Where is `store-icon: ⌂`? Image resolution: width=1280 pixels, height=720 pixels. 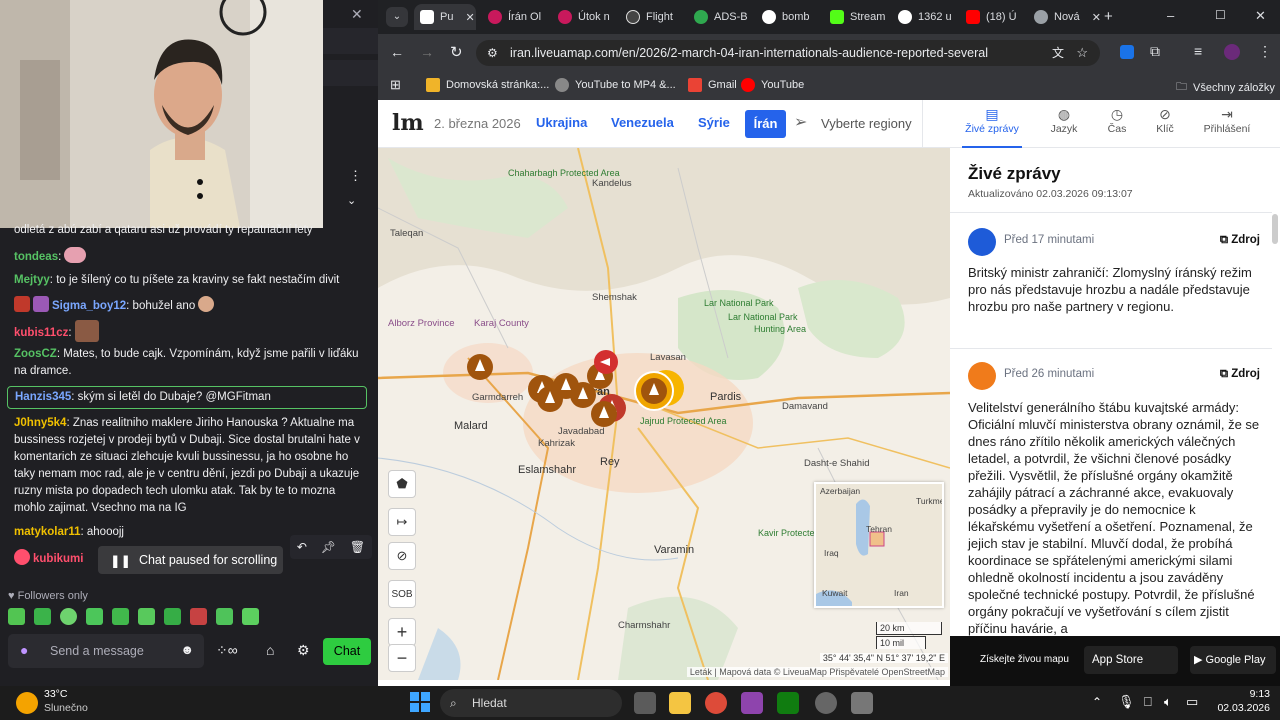 store-icon: ⌂ is located at coordinates (270, 650).